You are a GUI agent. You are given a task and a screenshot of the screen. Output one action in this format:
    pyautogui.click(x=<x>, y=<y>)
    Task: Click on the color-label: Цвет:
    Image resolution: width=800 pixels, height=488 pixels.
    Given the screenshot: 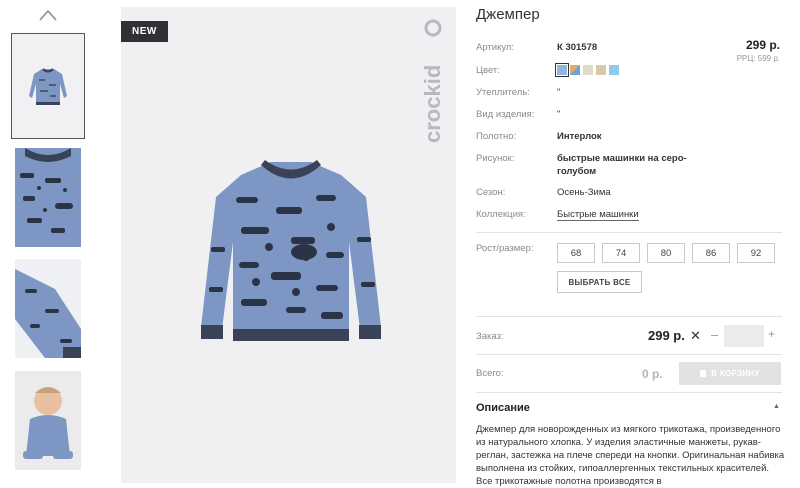 What is the action you would take?
    pyautogui.click(x=488, y=70)
    